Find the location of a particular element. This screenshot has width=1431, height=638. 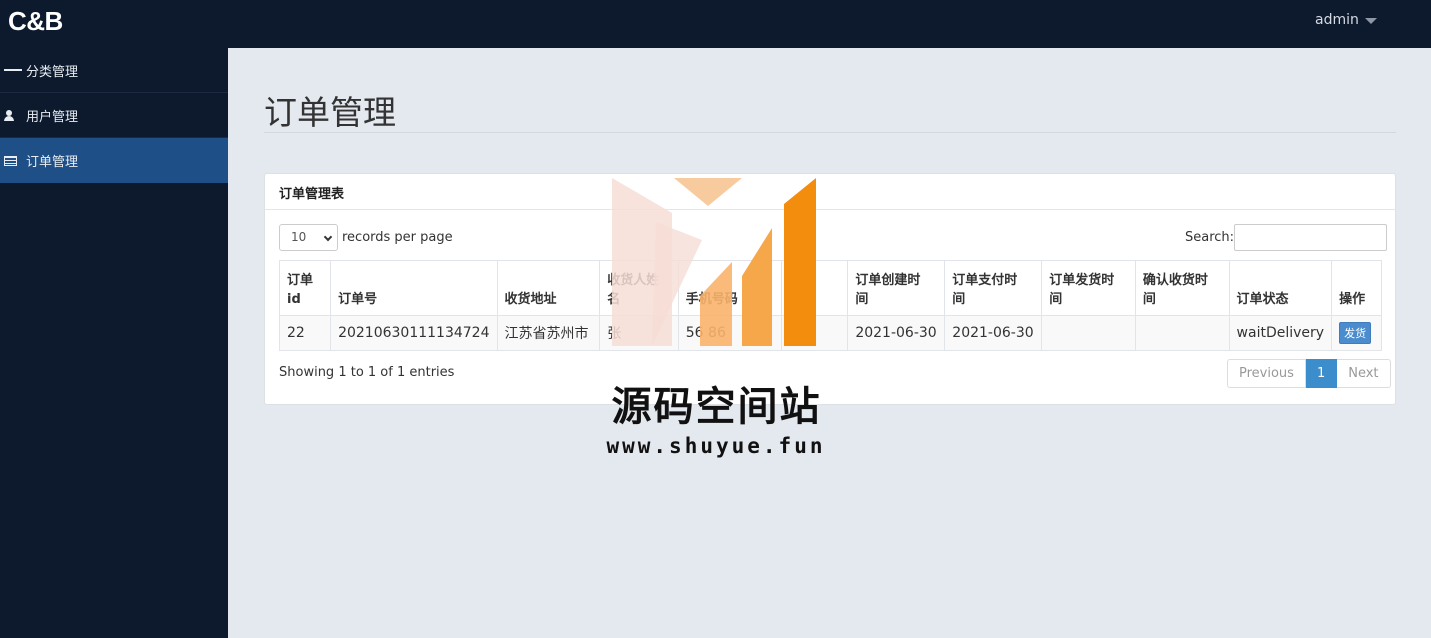

caret-down-icon is located at coordinates (1370, 21).